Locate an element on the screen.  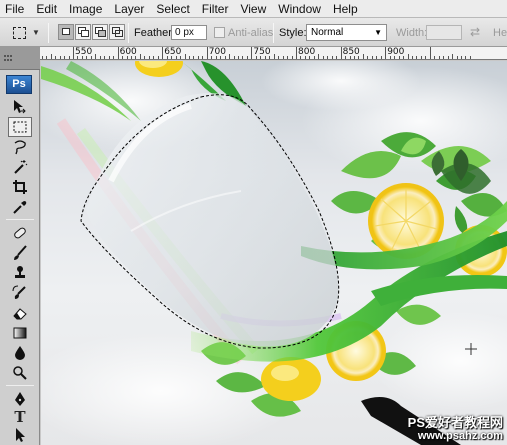
type-tool: T is located at coordinates (20, 417).